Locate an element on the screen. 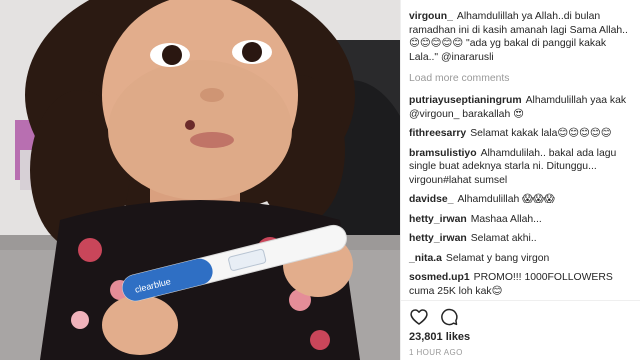  comment-username: bramsulistiyo is located at coordinates (443, 153).